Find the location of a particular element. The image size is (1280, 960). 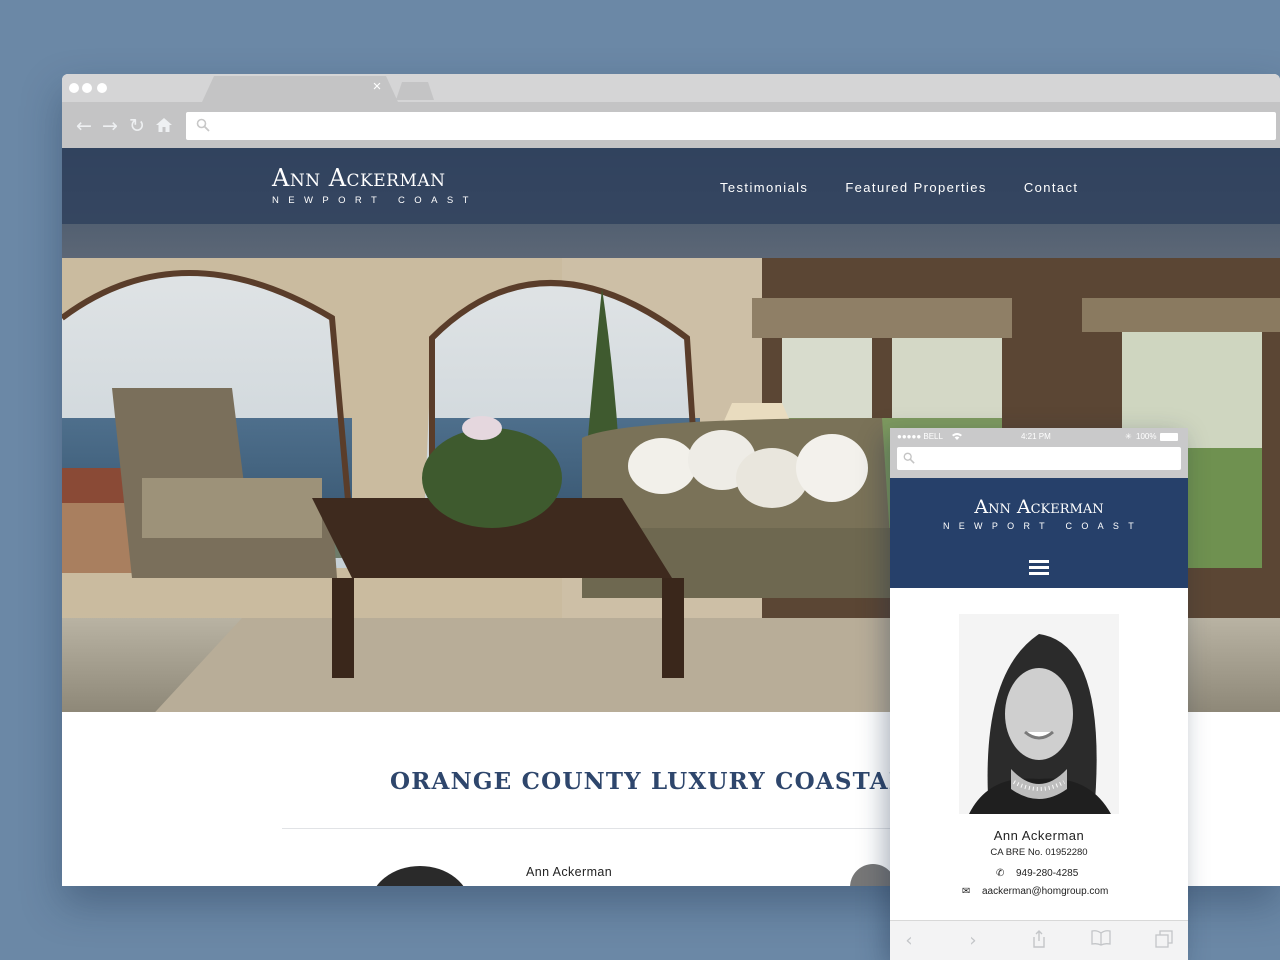

browser-toolbar: ← → ↻ is located at coordinates (671, 125).